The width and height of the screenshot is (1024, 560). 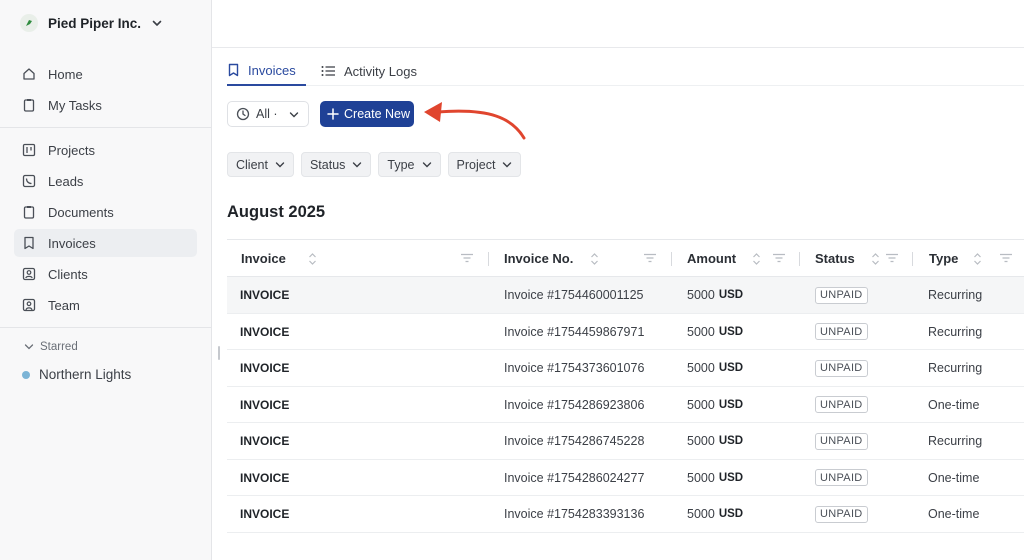 I want to click on sidebar-item-leads: Leads, so click(x=105, y=181).